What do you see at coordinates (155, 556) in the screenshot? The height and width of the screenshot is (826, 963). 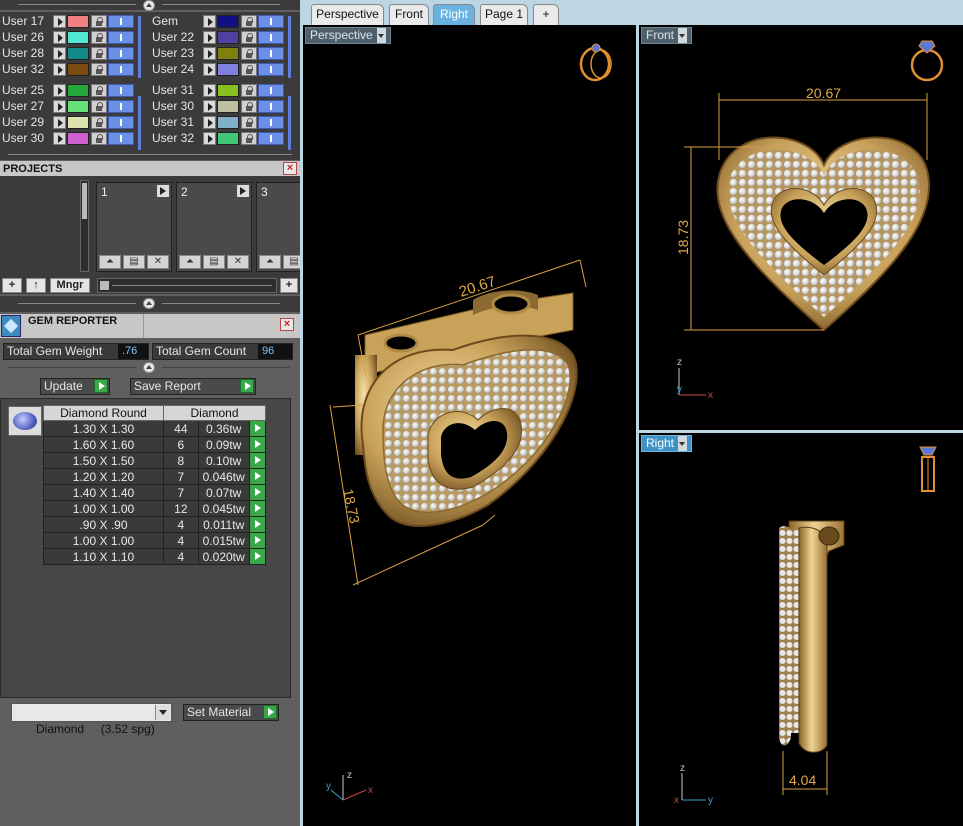 I see `gem-table-row: 1.10 X 1.10 4 0.020tw` at bounding box center [155, 556].